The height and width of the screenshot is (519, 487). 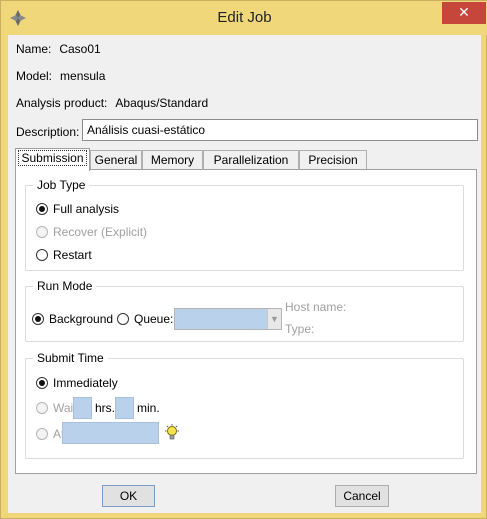 I want to click on model-row: Model: mensula, so click(x=64, y=76).